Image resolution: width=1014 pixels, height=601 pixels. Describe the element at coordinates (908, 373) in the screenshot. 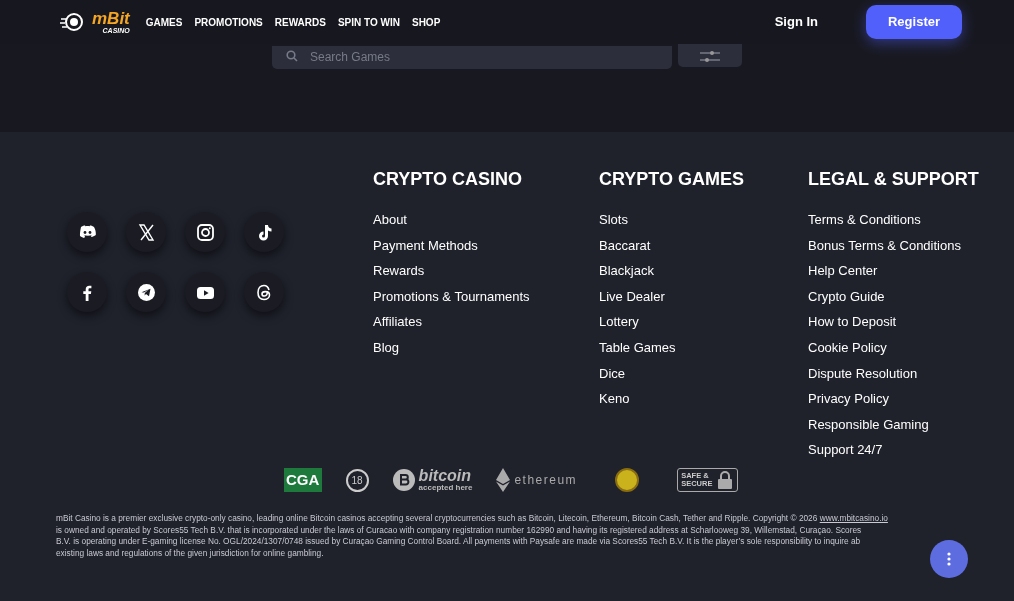

I see `footer-link: Dispute Resolution` at that location.